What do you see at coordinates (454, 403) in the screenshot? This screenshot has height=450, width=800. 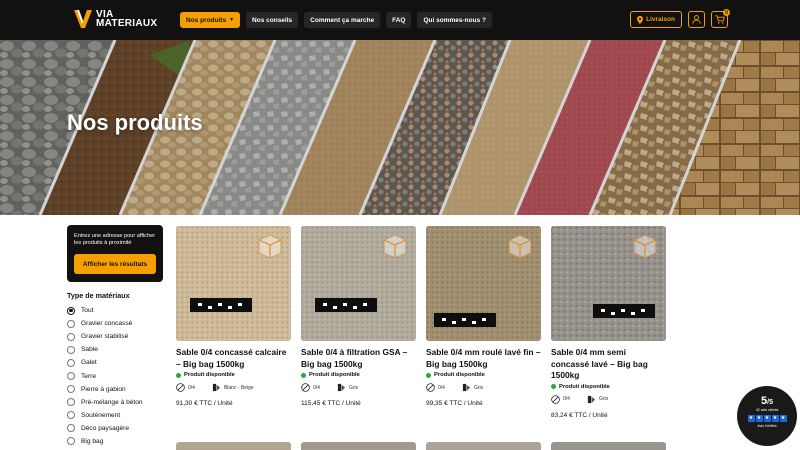 I see `product-price: 99,35 € TTC / Unité` at bounding box center [454, 403].